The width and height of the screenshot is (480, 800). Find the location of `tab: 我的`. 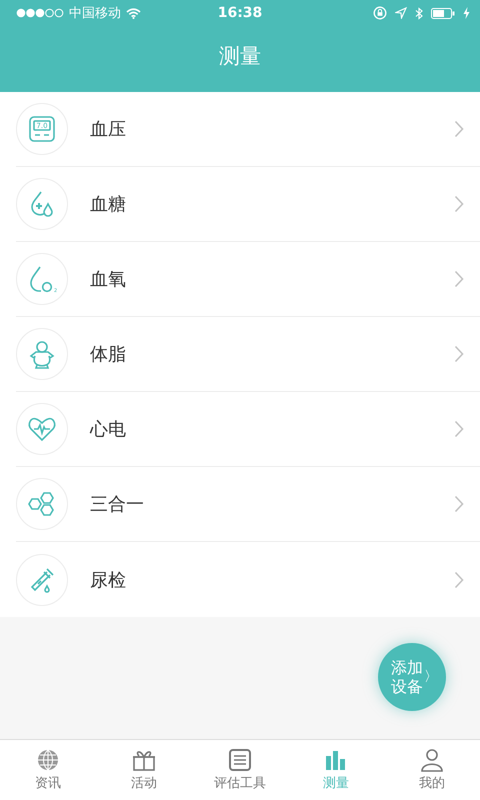

tab: 我的 is located at coordinates (432, 770).